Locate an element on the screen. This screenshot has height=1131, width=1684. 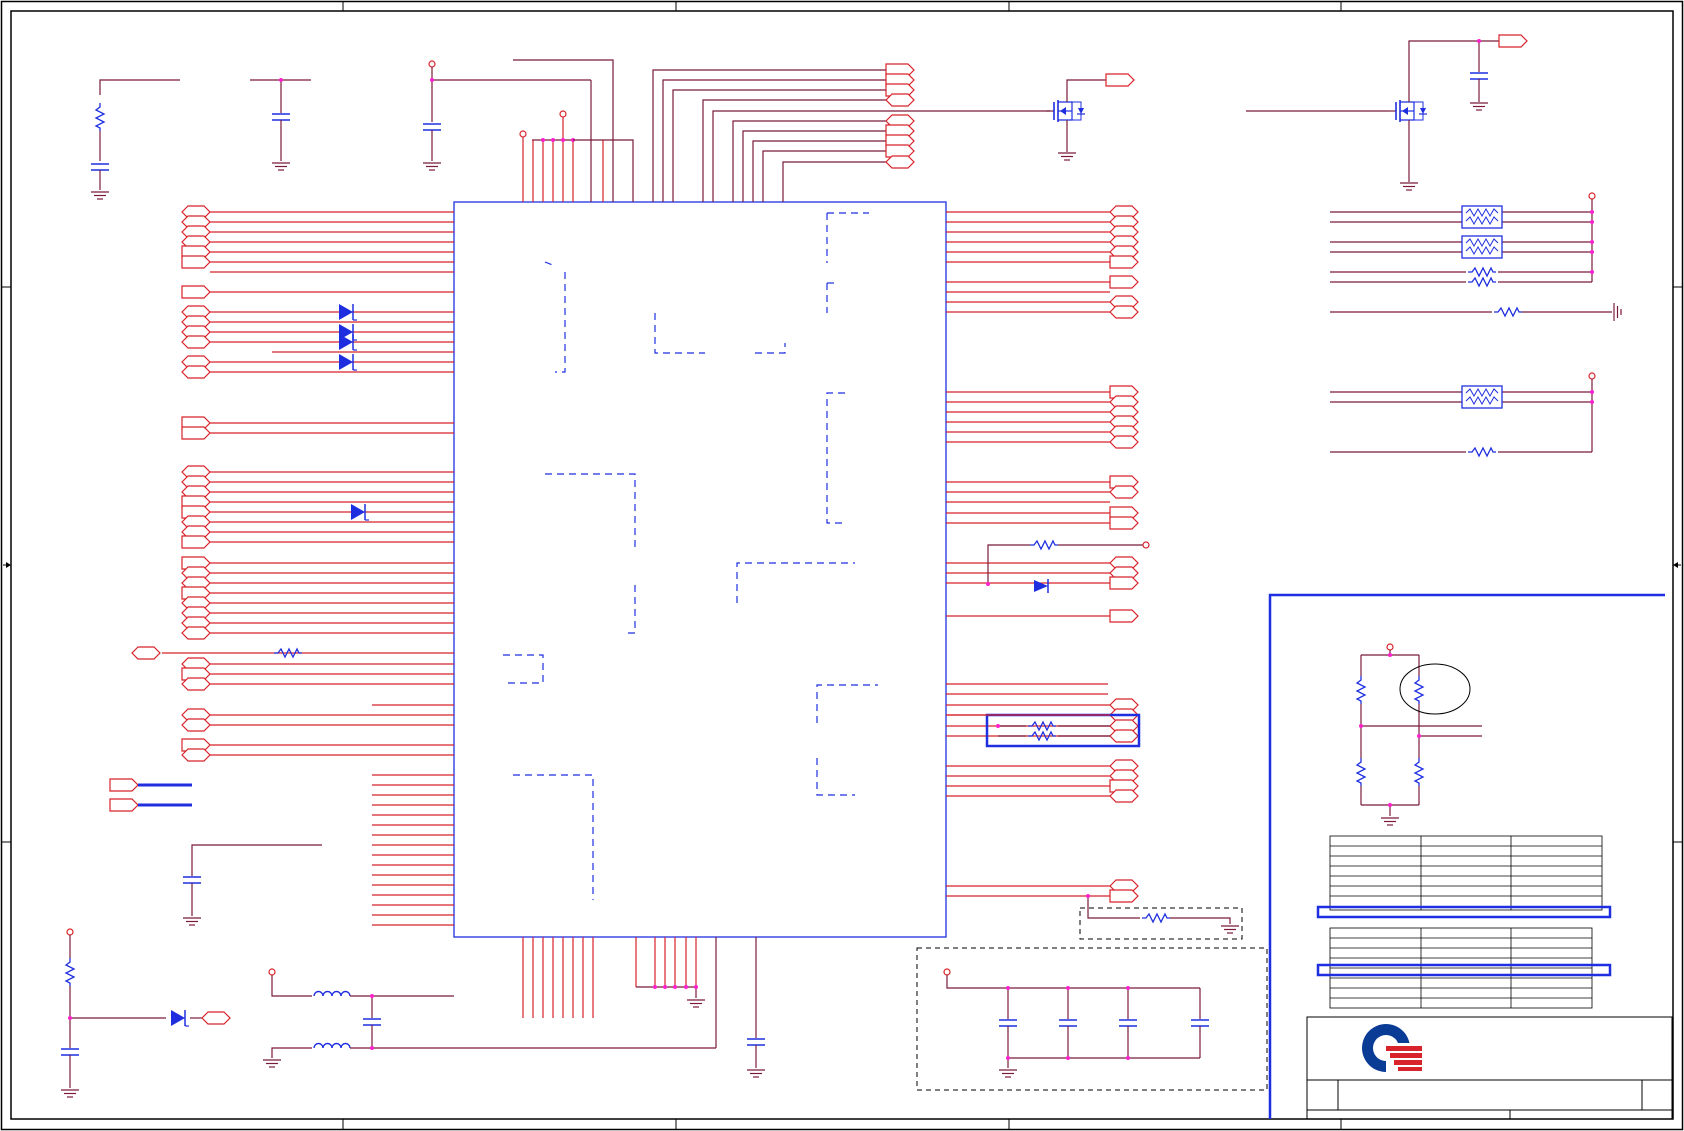
mosfet-q2 is located at coordinates (1387, 112).